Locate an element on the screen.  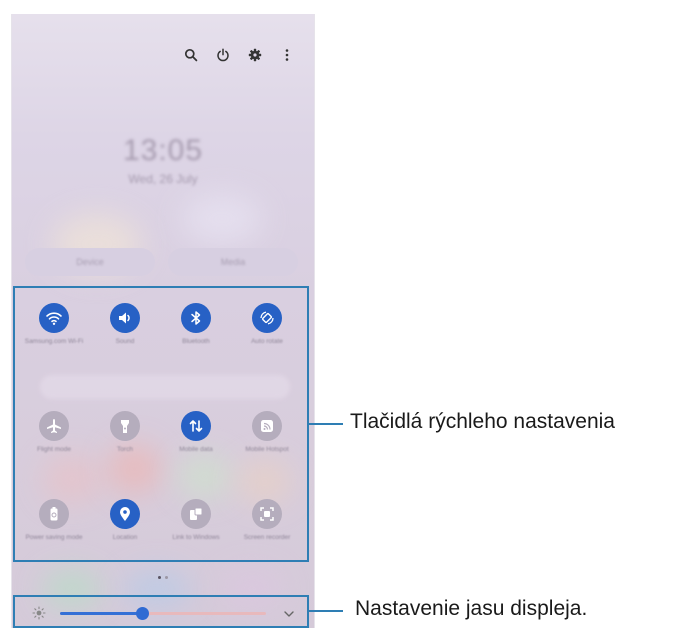
brightness-connector is located at coordinates (326, 611).